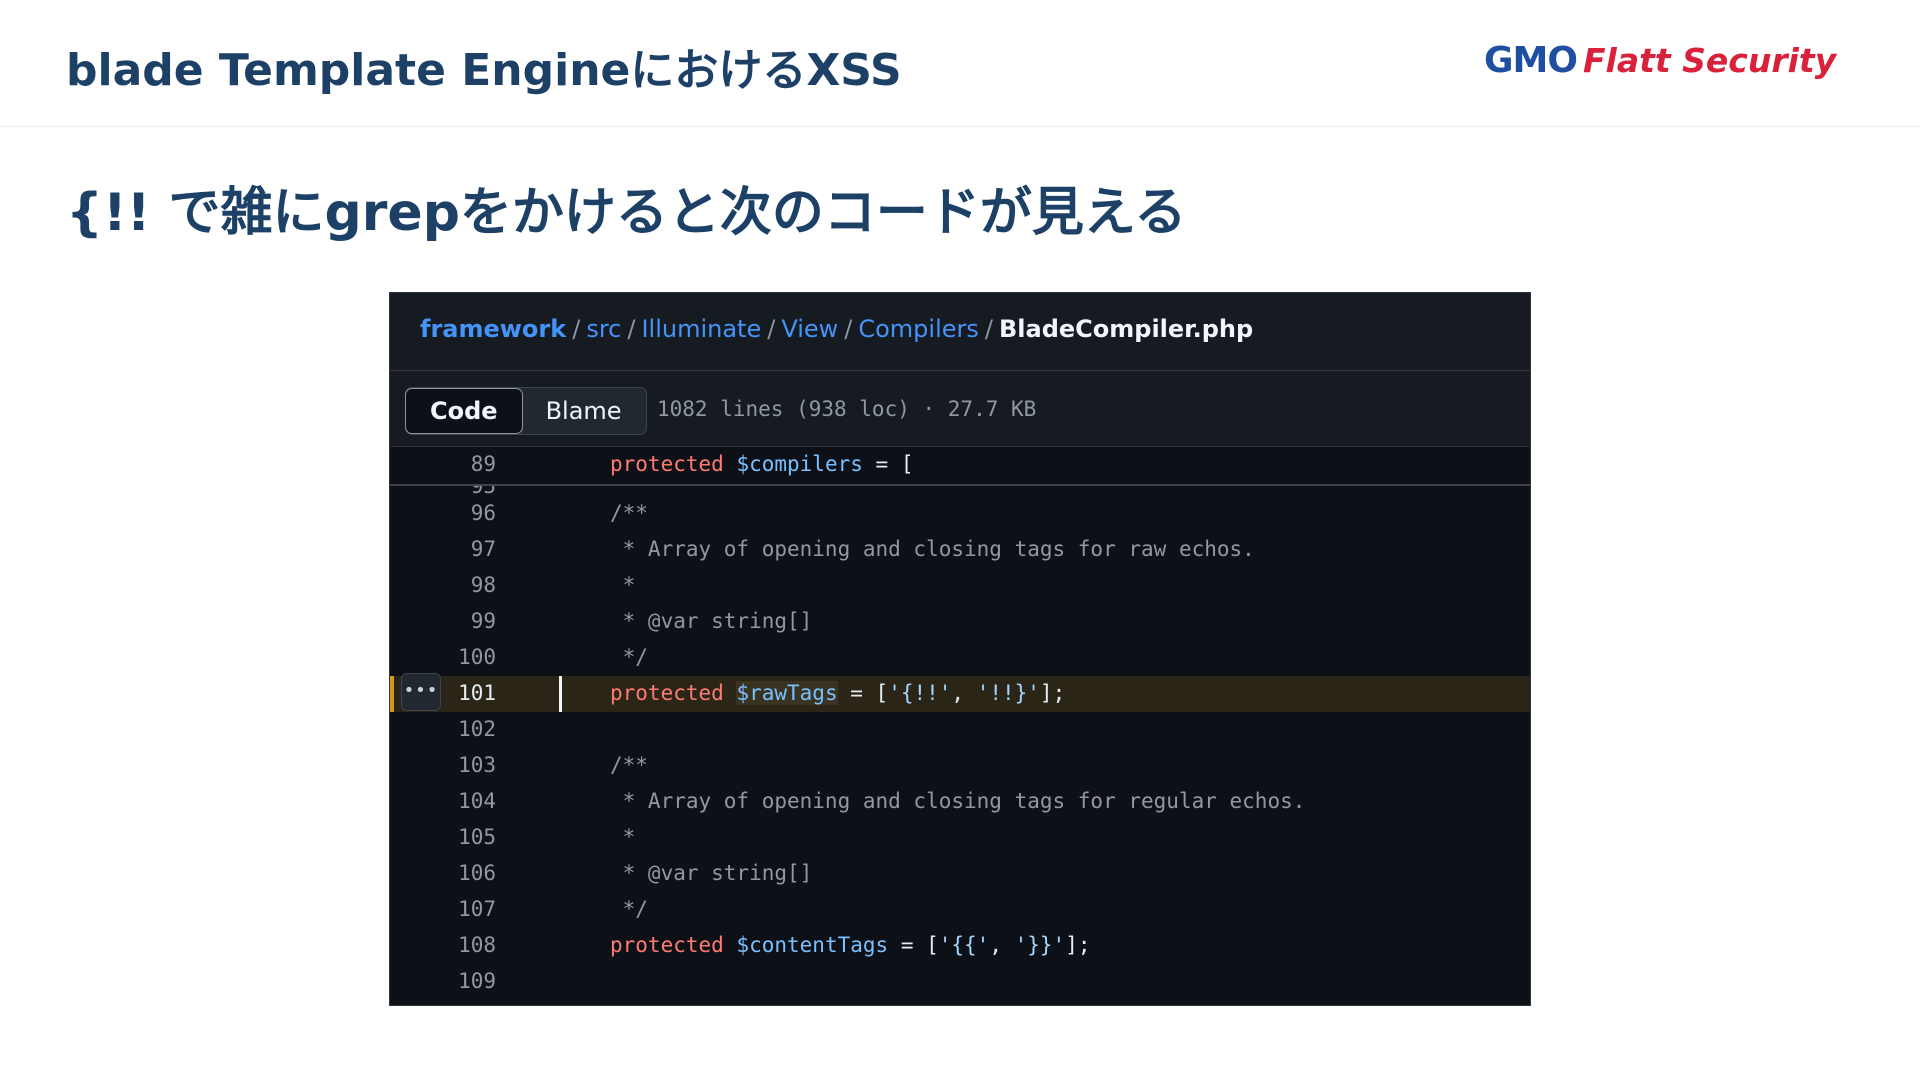 The image size is (1920, 1080). Describe the element at coordinates (960, 982) in the screenshot. I see `code-line-partial: 109` at that location.